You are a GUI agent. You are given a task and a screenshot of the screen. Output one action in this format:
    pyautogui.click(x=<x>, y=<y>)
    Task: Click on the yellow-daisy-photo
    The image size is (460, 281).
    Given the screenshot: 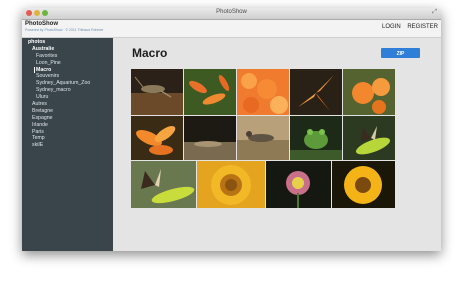 What is the action you would take?
    pyautogui.click(x=363, y=184)
    